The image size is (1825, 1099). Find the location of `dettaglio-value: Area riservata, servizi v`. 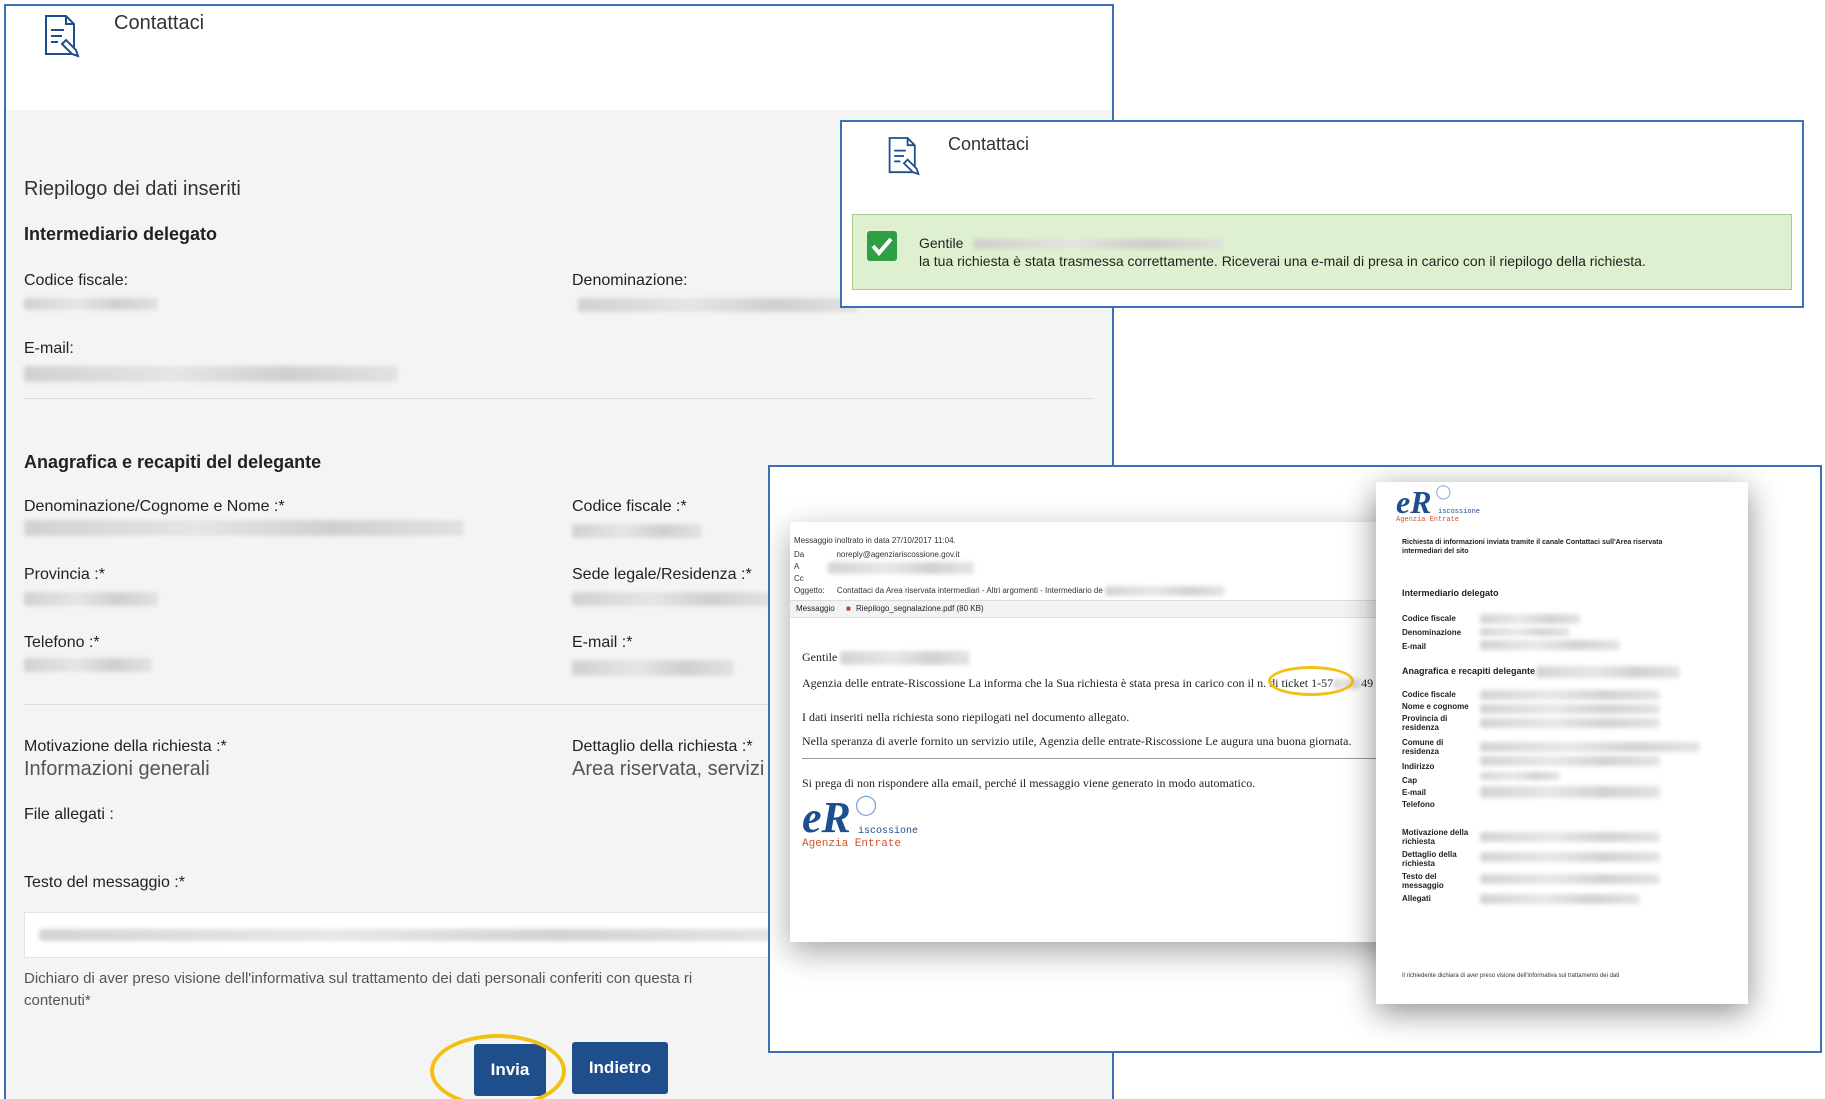

dettaglio-value: Area riservata, servizi v is located at coordinates (676, 769).